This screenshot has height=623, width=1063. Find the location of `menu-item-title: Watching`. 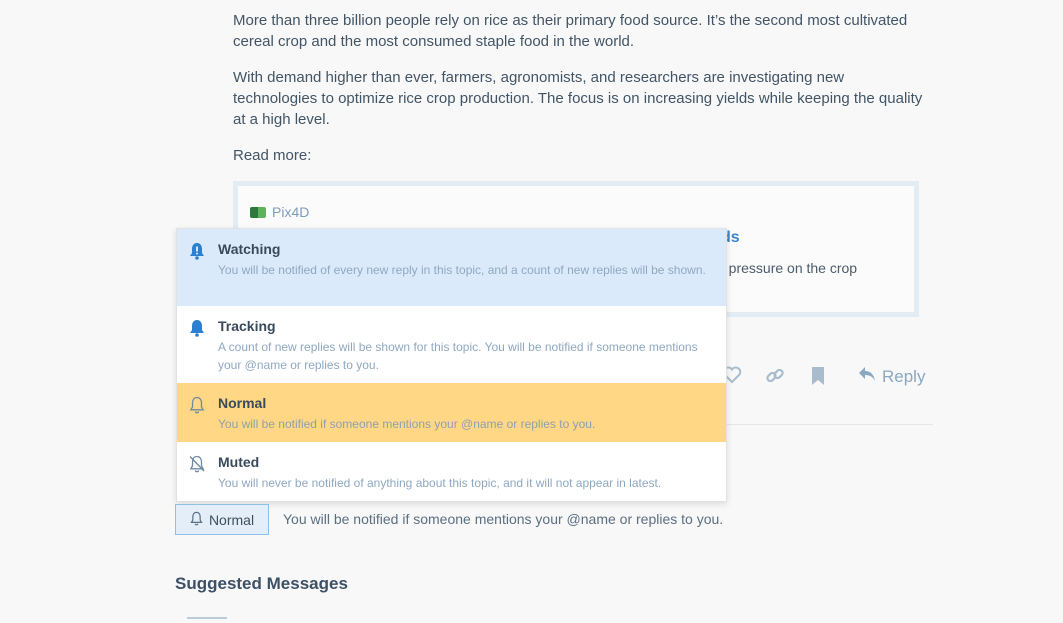

menu-item-title: Watching is located at coordinates (249, 249).